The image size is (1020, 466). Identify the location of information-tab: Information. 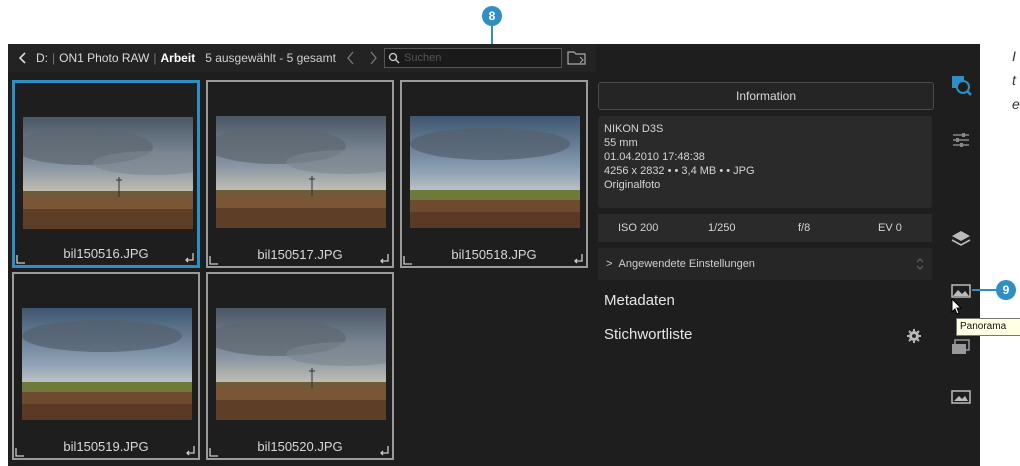
(766, 96).